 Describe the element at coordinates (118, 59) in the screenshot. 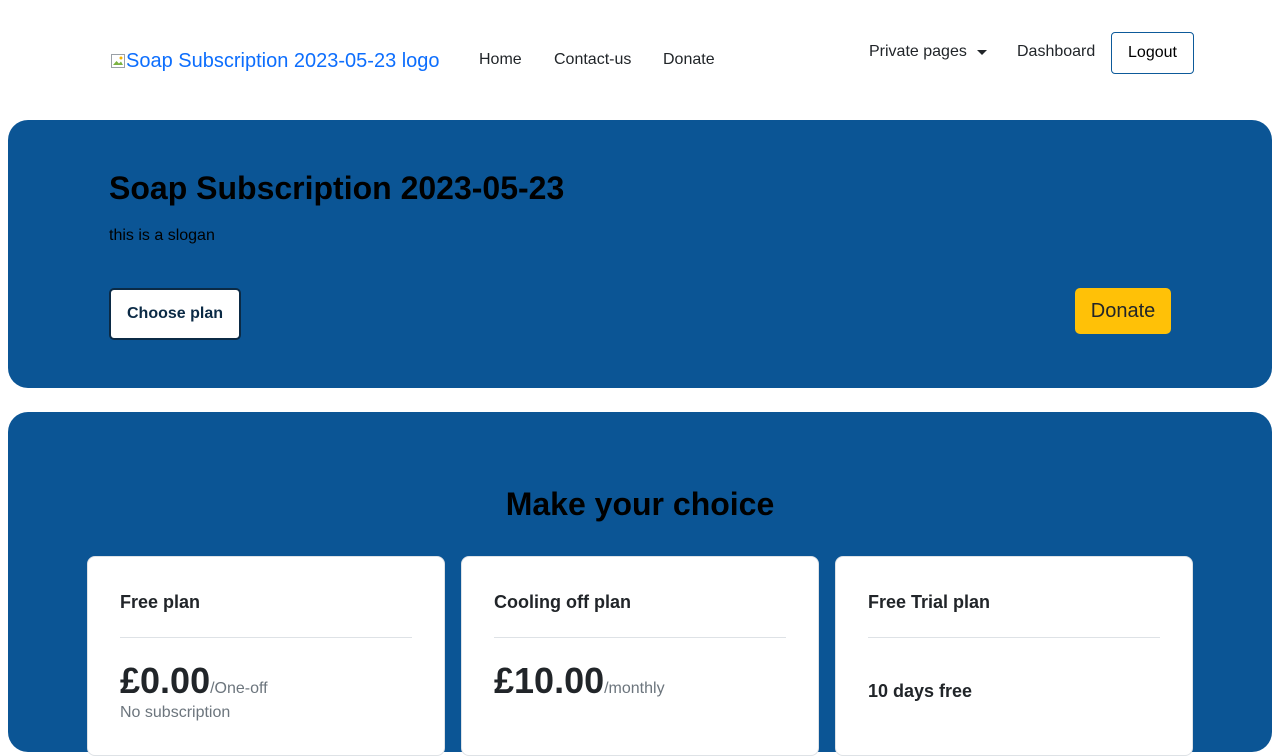

I see `broken-image-icon` at that location.